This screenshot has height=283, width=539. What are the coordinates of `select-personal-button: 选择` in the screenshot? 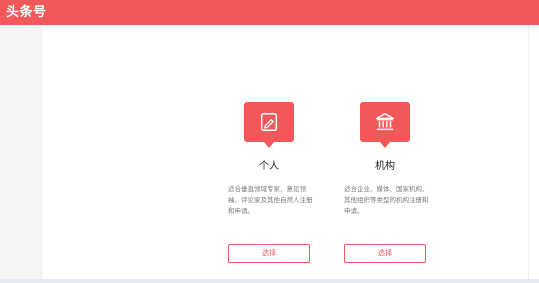 It's located at (269, 253).